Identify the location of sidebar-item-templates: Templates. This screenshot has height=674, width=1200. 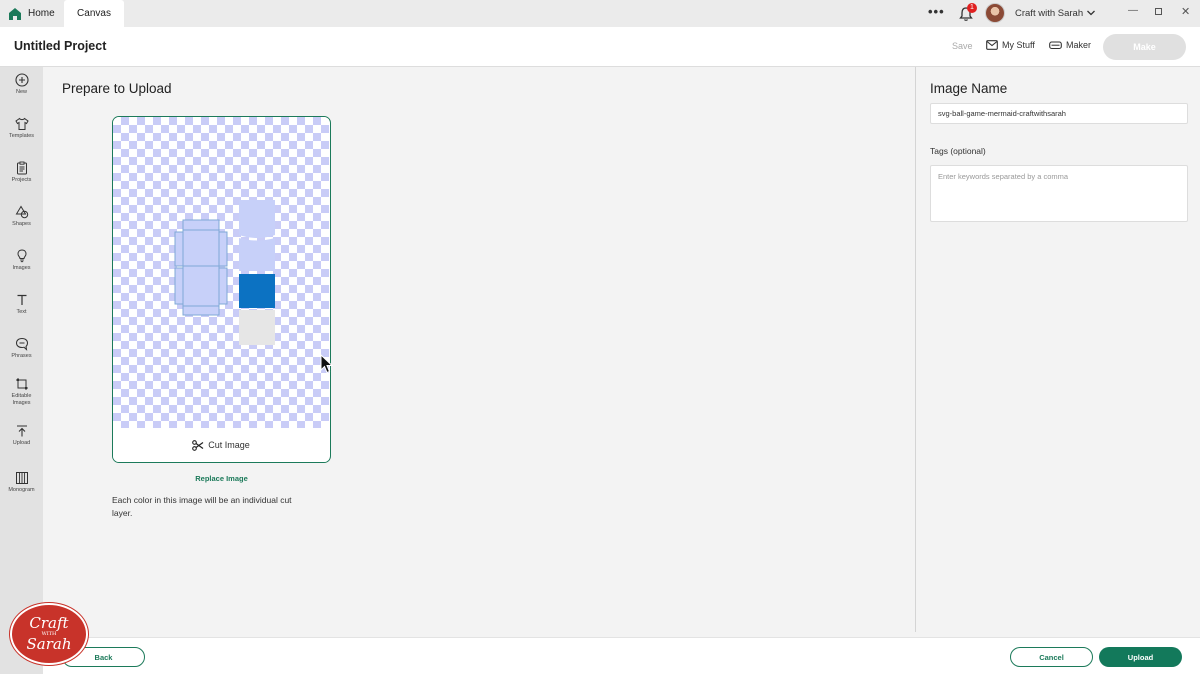
(21, 128).